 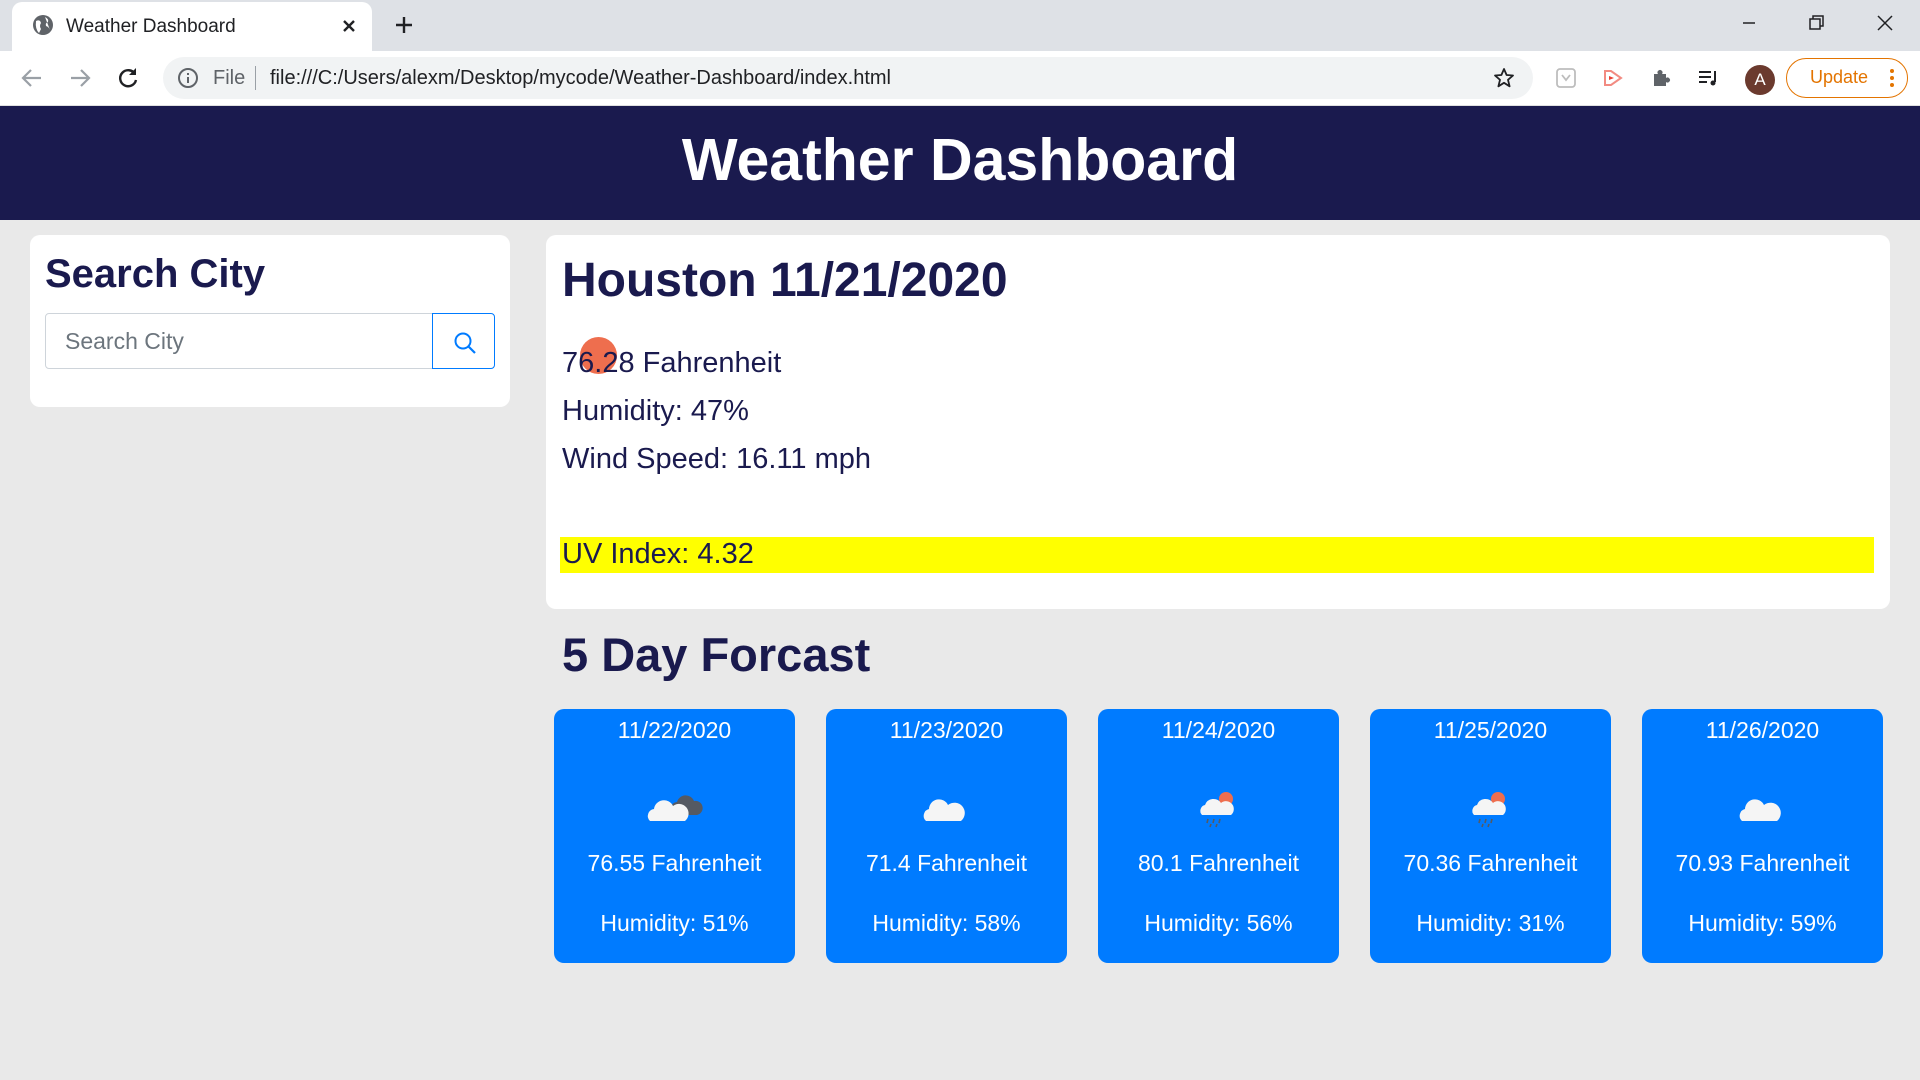 I want to click on reload-icon, so click(x=128, y=78).